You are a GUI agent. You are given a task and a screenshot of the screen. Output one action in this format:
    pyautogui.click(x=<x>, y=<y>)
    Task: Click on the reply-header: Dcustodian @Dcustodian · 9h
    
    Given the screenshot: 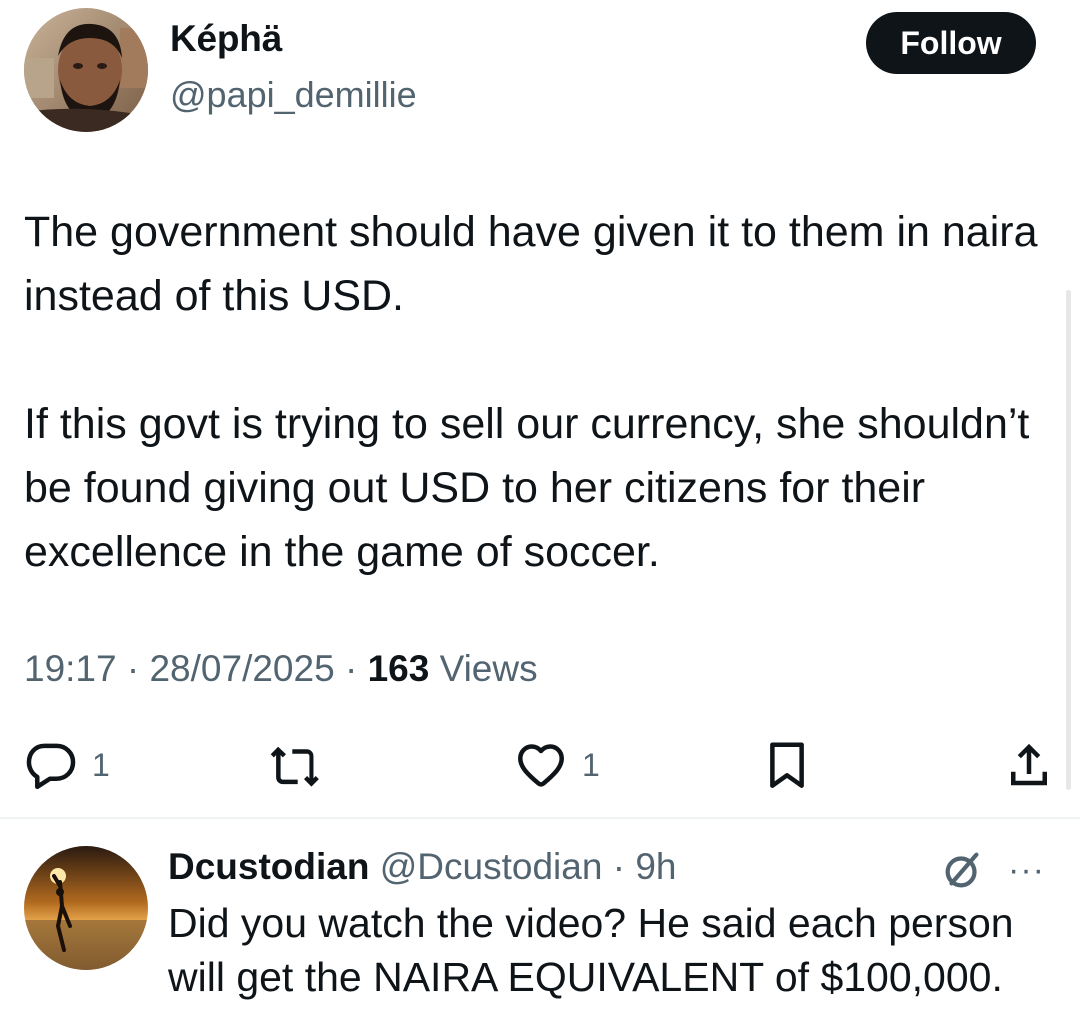 What is the action you would take?
    pyautogui.click(x=422, y=867)
    